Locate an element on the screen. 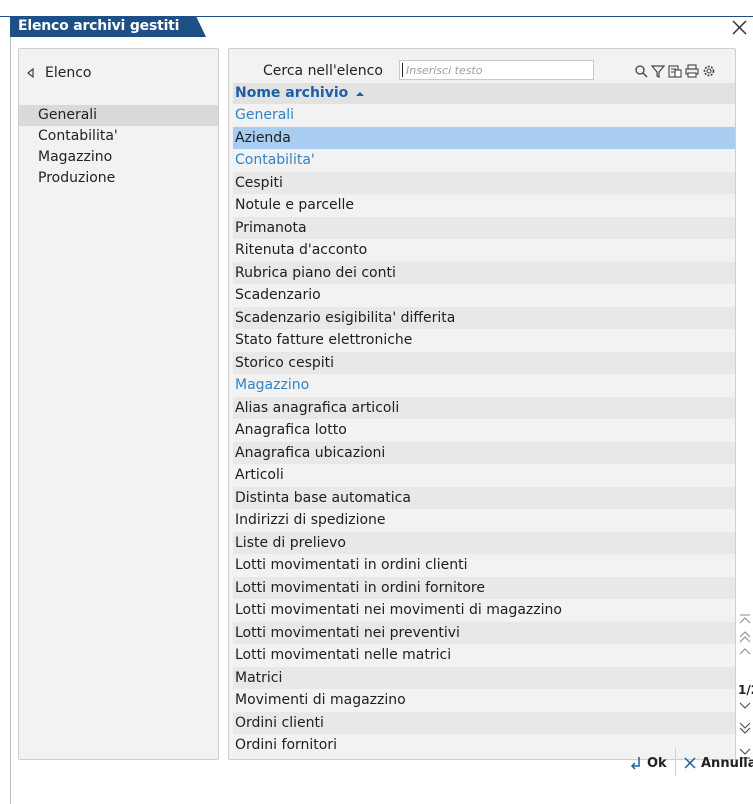  column-header-nome-archivio: Nome archivio is located at coordinates (484, 93).